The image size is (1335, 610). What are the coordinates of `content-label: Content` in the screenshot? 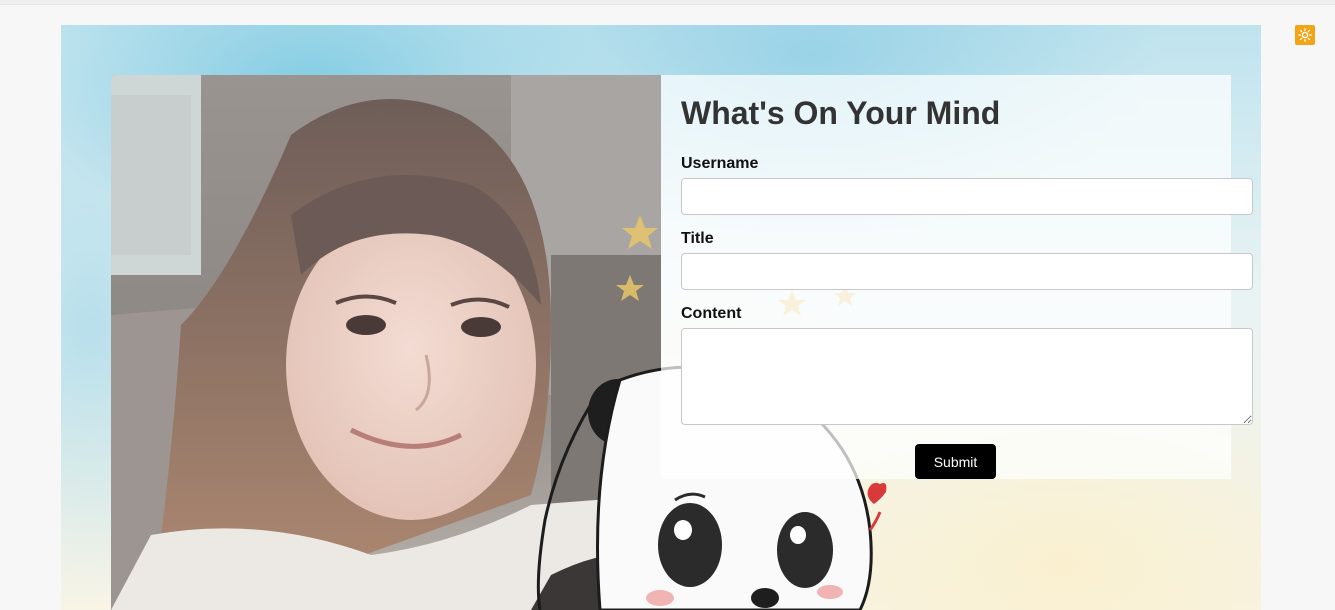 It's located at (711, 313).